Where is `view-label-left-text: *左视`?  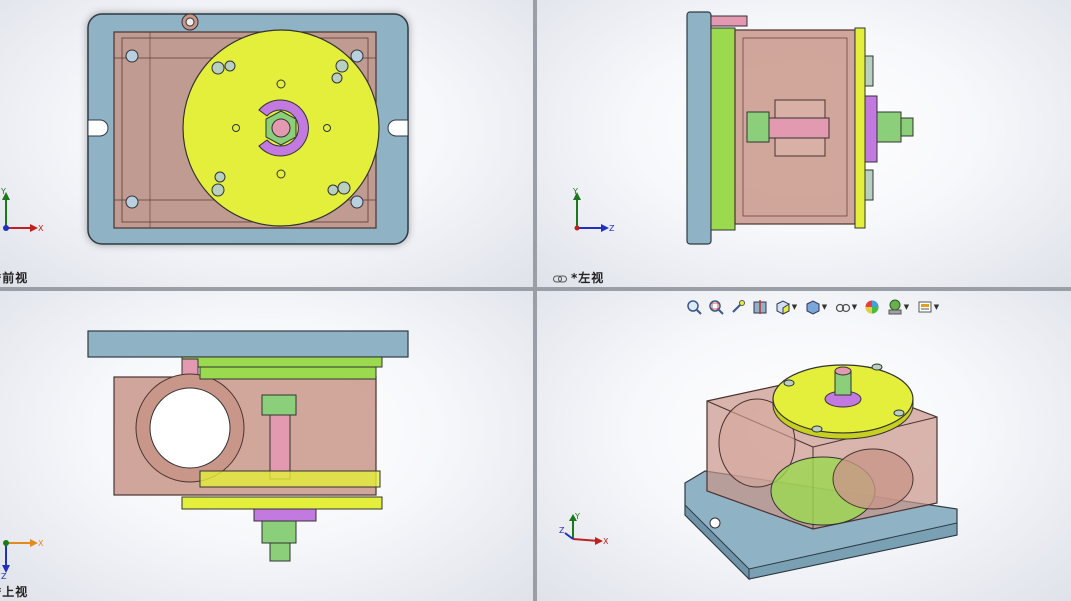 view-label-left-text: *左视 is located at coordinates (588, 278).